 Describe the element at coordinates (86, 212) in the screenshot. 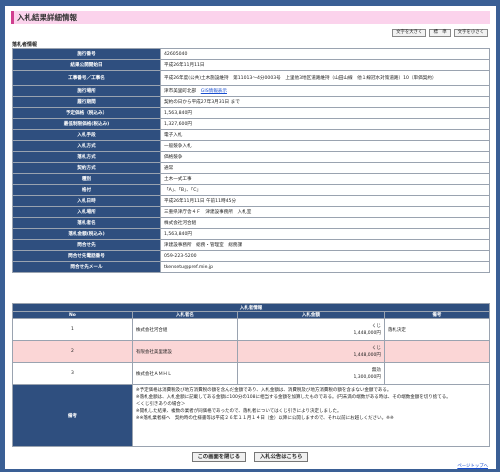

I see `info-label: 入札場所` at that location.